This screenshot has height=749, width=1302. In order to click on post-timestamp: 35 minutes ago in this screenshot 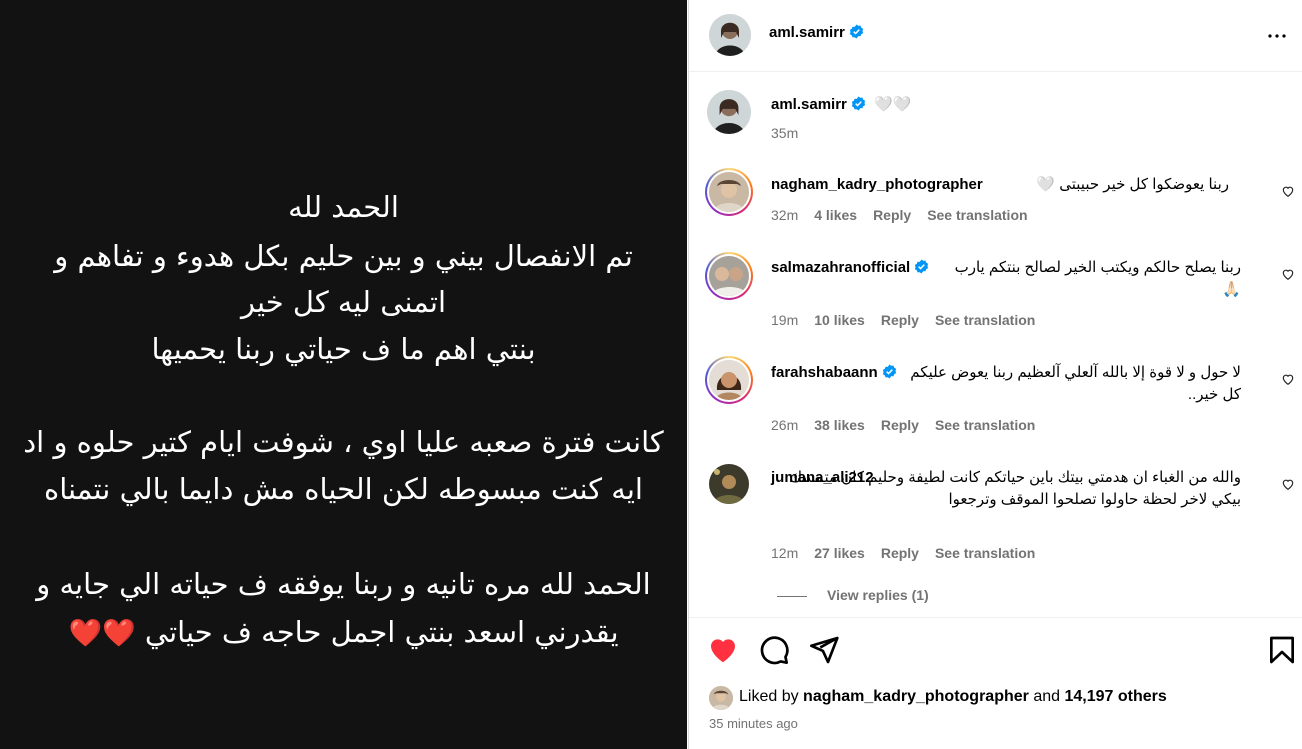, I will do `click(753, 723)`.